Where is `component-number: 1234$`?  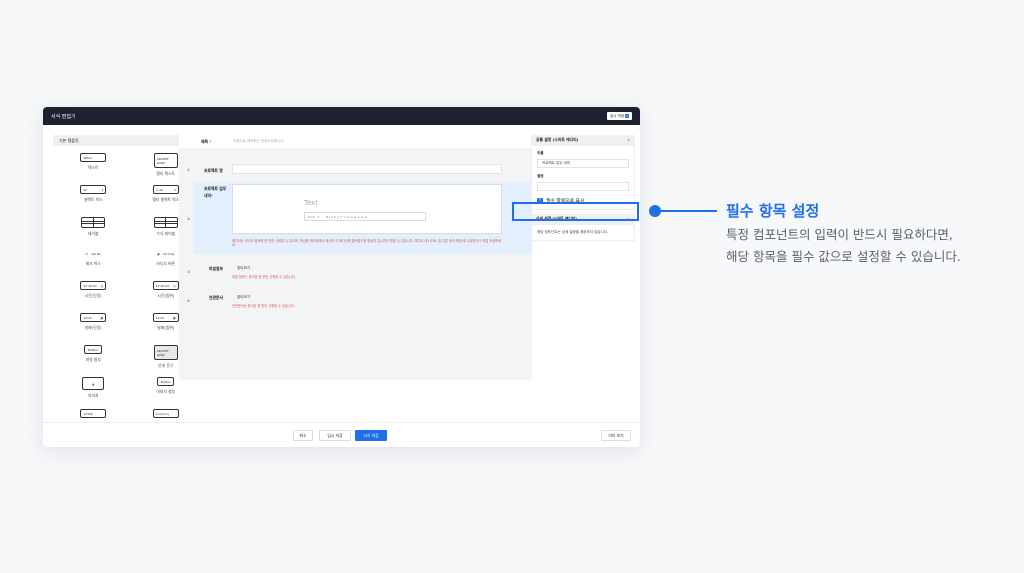
component-number: 1234$ is located at coordinates (93, 416).